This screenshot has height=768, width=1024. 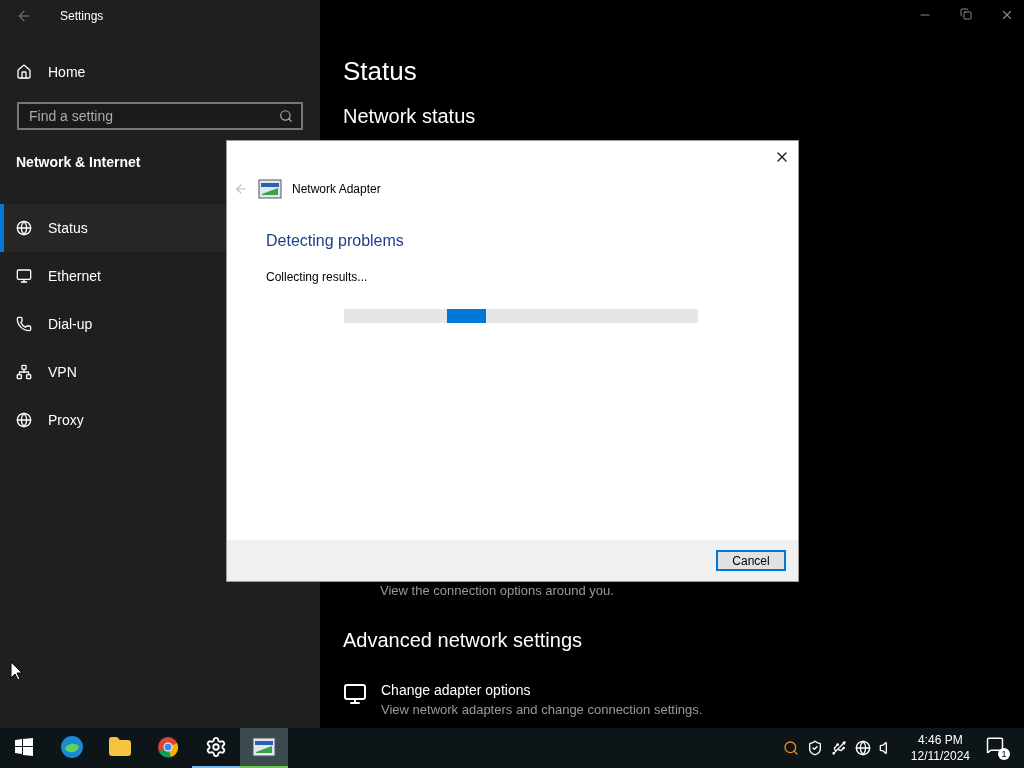 What do you see at coordinates (1007, 15) in the screenshot?
I see `close-icon` at bounding box center [1007, 15].